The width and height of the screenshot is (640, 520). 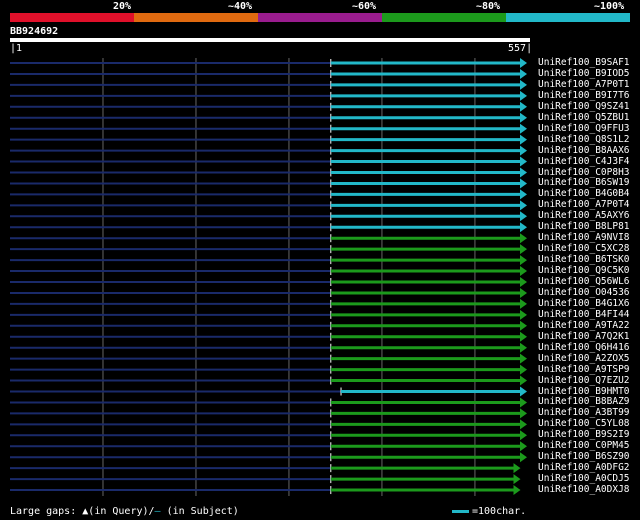 What do you see at coordinates (584, 489) in the screenshot?
I see `hit-subject-id: UniRef100_A0DXJ8` at bounding box center [584, 489].